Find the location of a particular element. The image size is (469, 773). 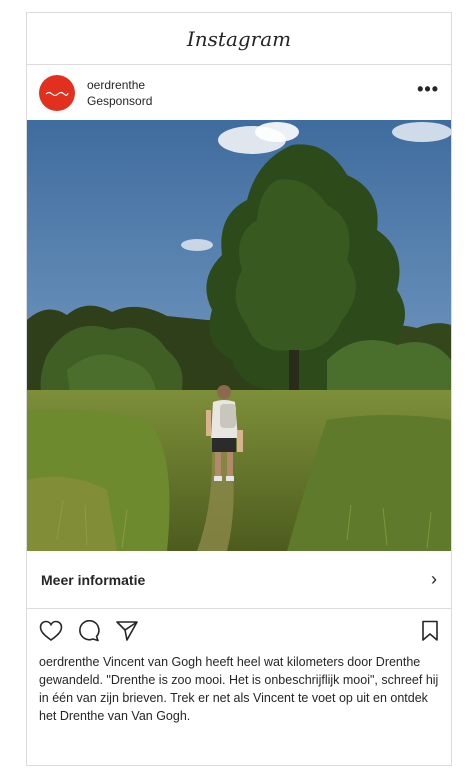

more-info-label: Meer informatie is located at coordinates (93, 579).